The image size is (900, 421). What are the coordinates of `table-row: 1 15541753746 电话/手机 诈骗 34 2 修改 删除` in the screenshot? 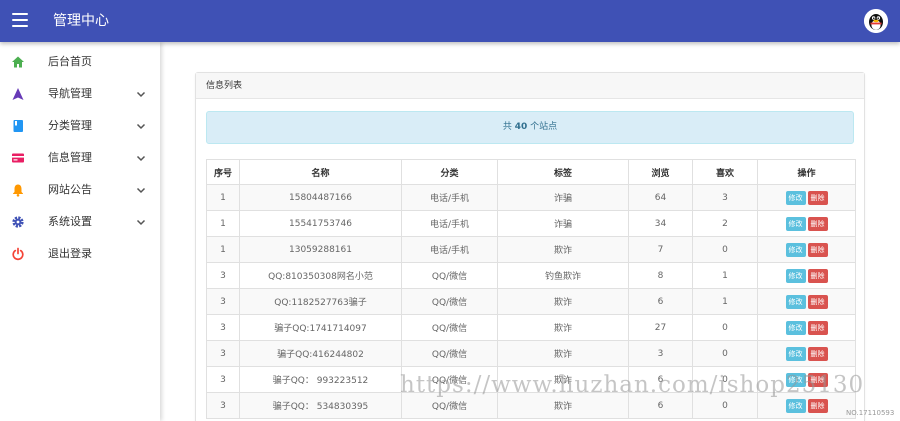 It's located at (531, 223).